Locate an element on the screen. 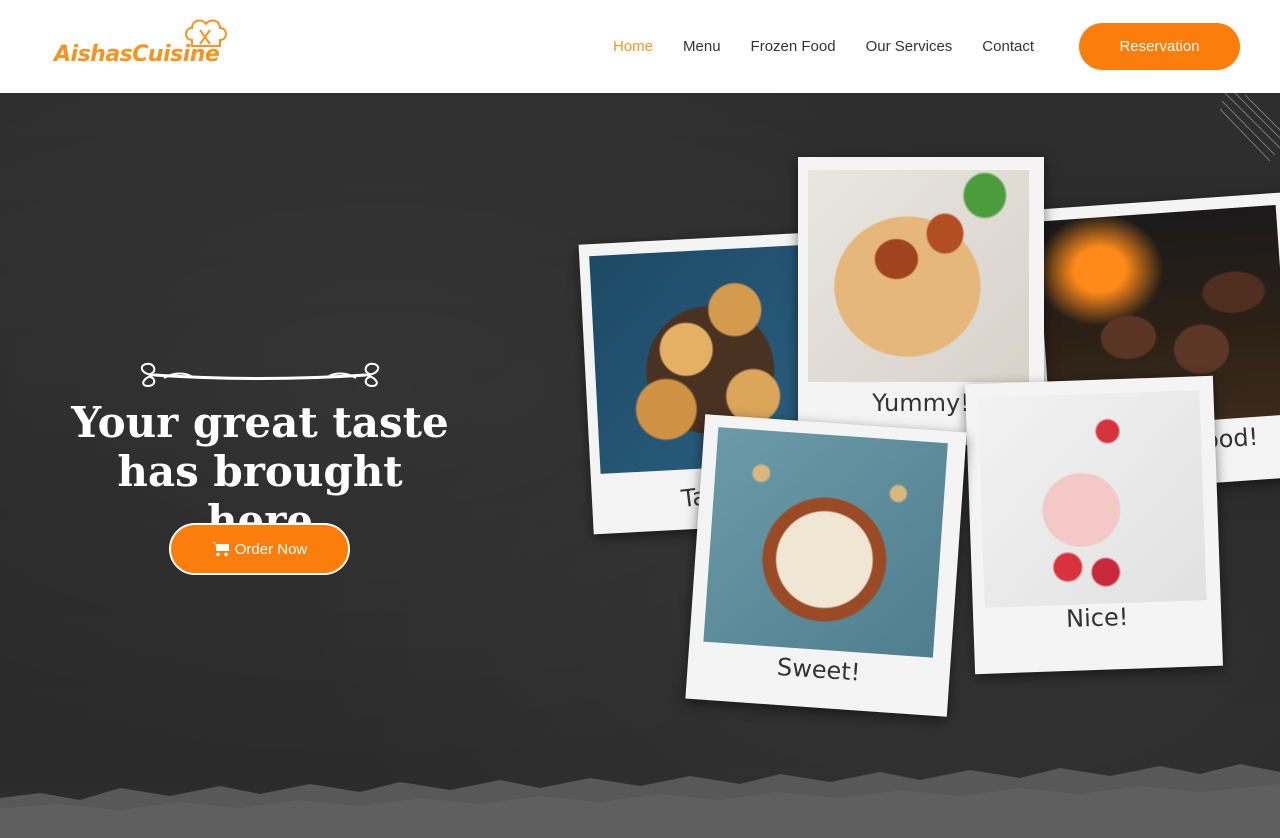  order-now-button: Order Now is located at coordinates (259, 549).